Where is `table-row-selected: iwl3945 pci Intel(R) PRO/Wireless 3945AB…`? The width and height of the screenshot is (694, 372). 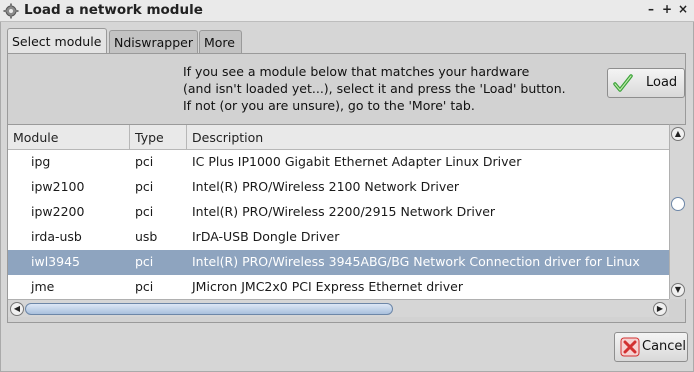
table-row-selected: iwl3945 pci Intel(R) PRO/Wireless 3945AB… is located at coordinates (338, 262).